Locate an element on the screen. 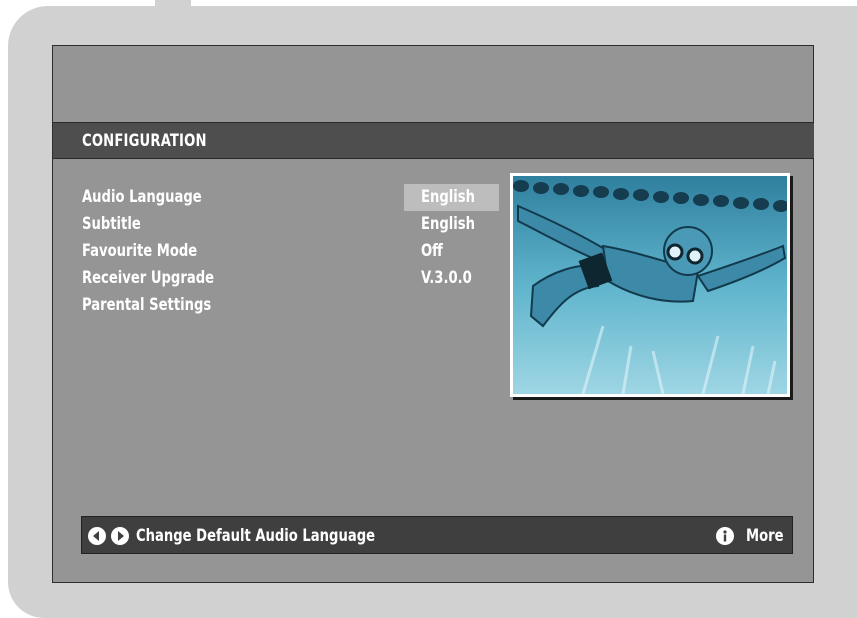  arrow-left-icon is located at coordinates (97, 536).